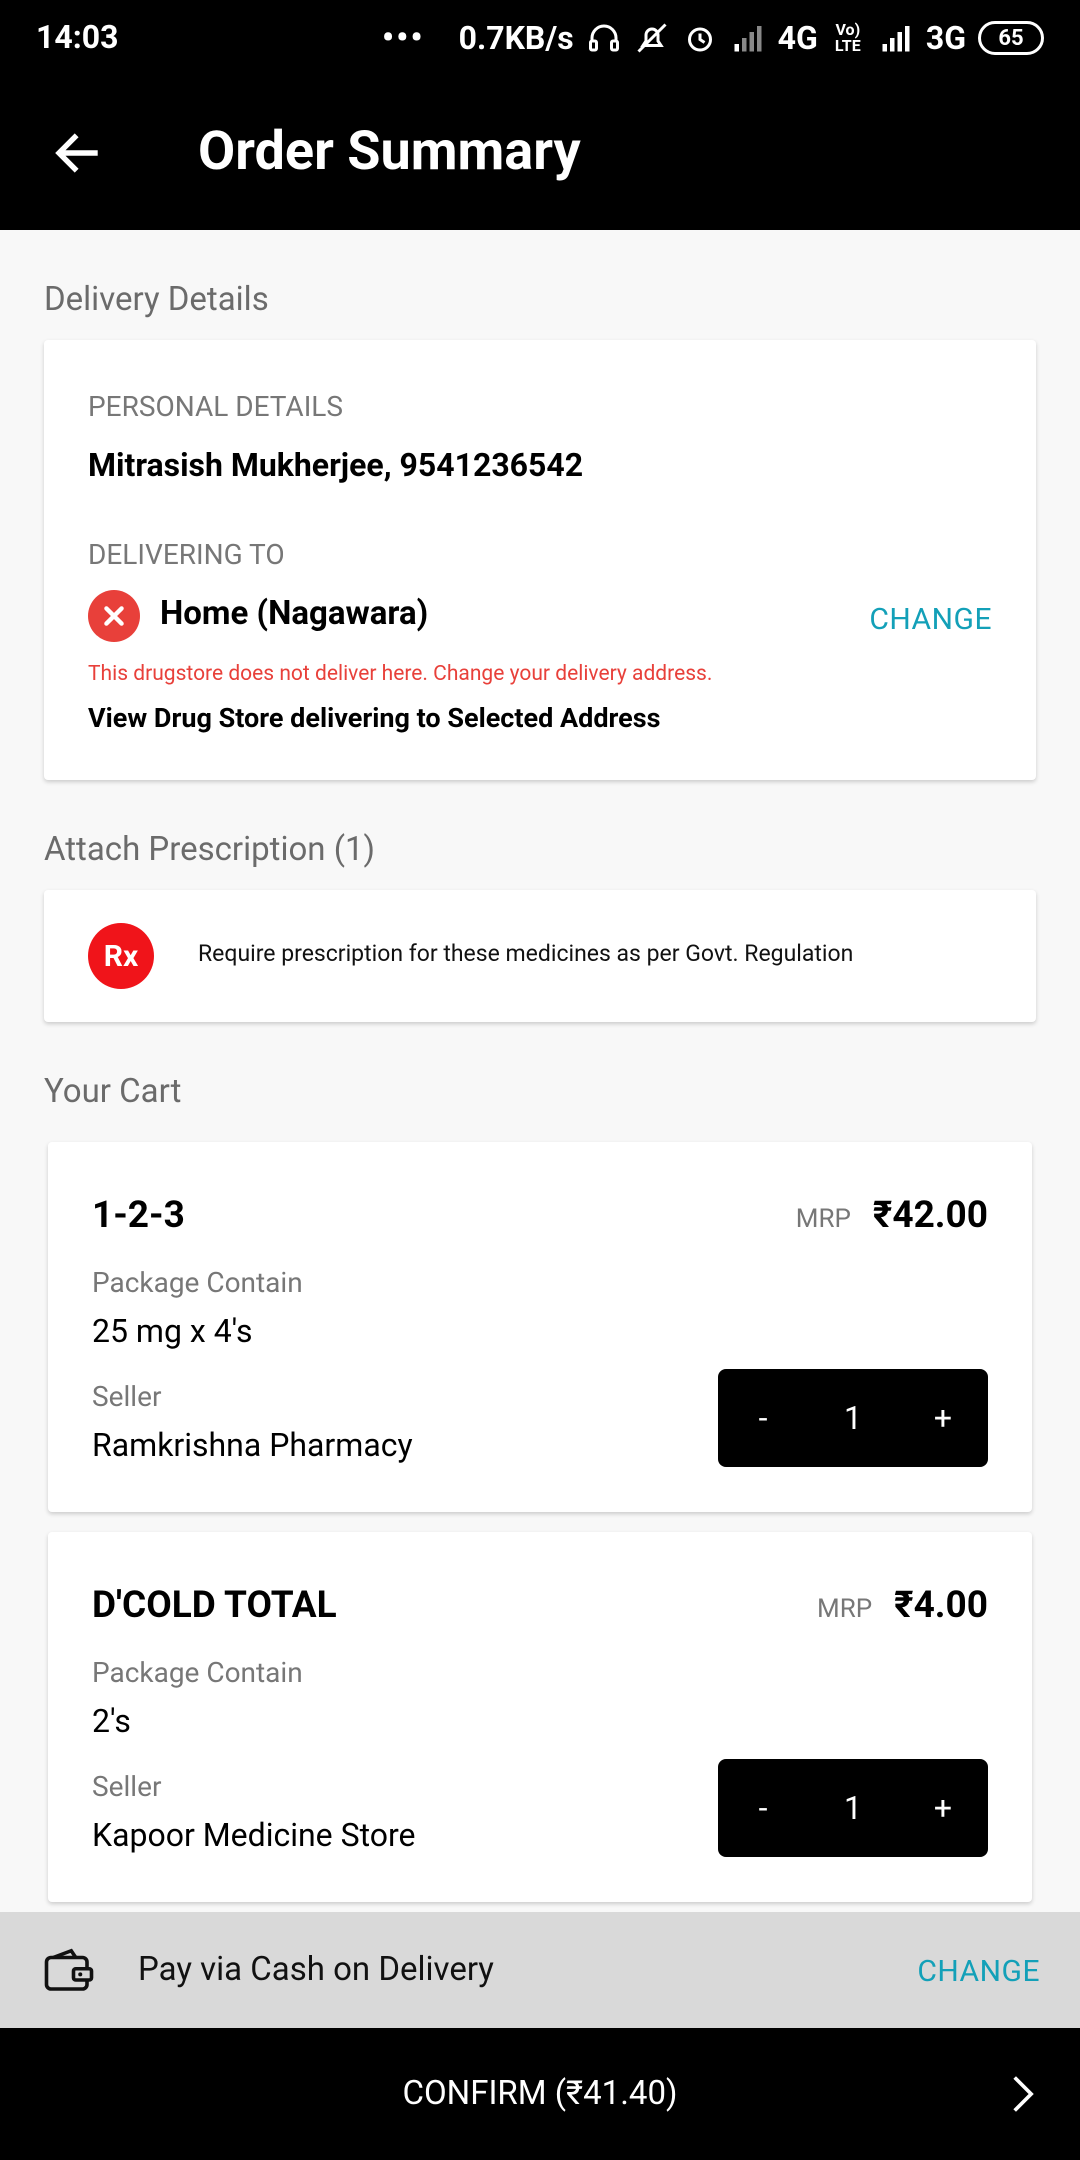  What do you see at coordinates (1011, 38) in the screenshot?
I see `battery-icon: 65` at bounding box center [1011, 38].